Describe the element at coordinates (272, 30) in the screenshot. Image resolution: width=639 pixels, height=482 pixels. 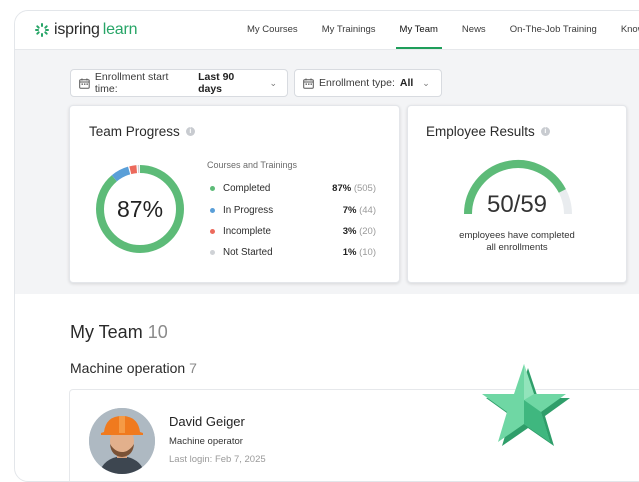
I see `nav-my-courses: My Courses` at that location.